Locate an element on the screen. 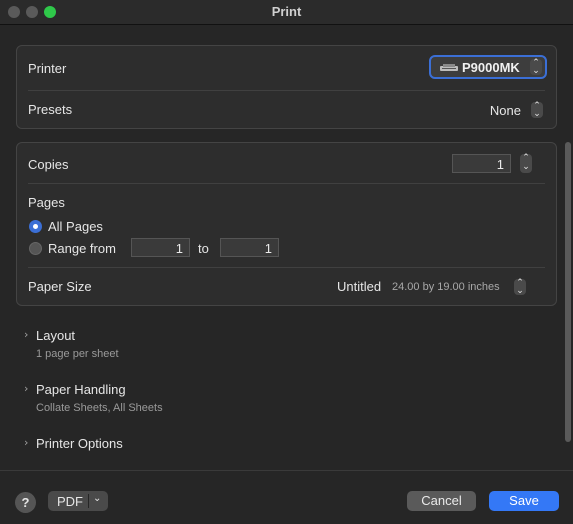 The height and width of the screenshot is (524, 573). paper-size-value: Untitled is located at coordinates (359, 286).